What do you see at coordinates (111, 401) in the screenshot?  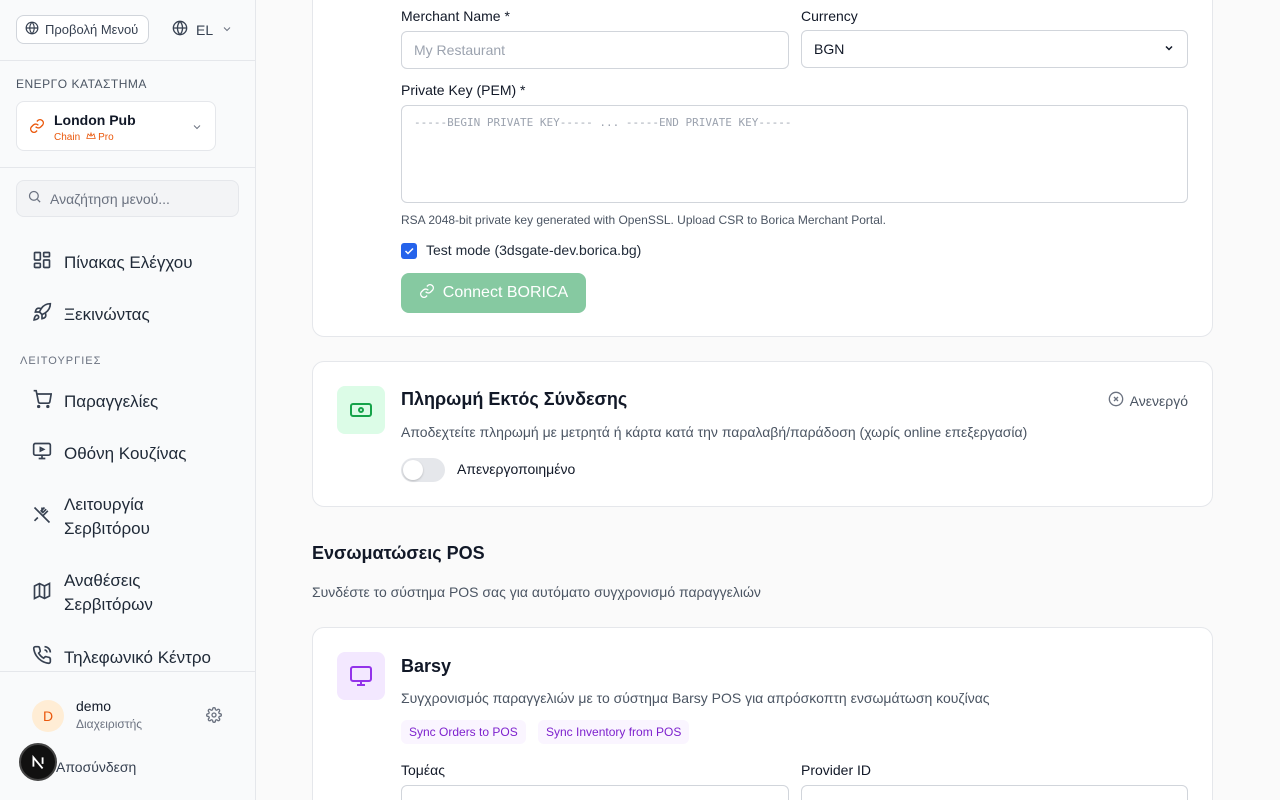 I see `sidebar-item-label: Παραγγελίες` at bounding box center [111, 401].